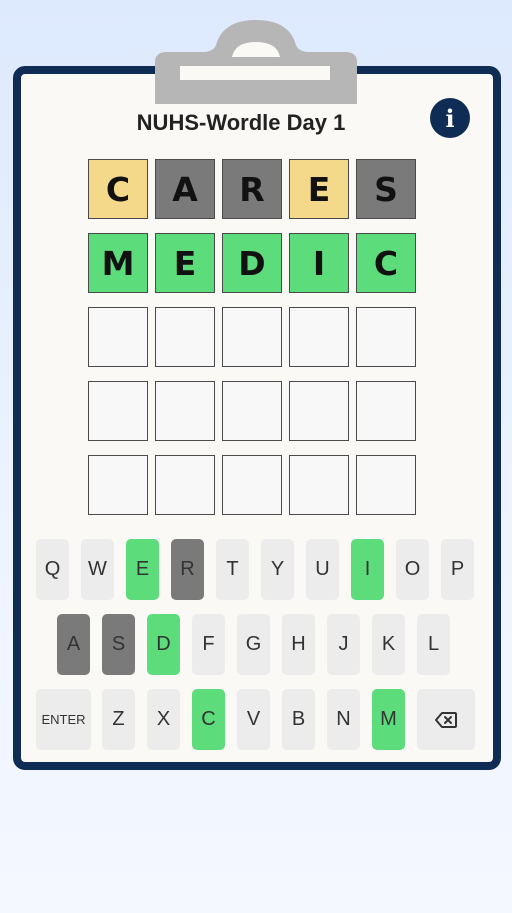 Image resolution: width=512 pixels, height=913 pixels. I want to click on key-label: D, so click(163, 644).